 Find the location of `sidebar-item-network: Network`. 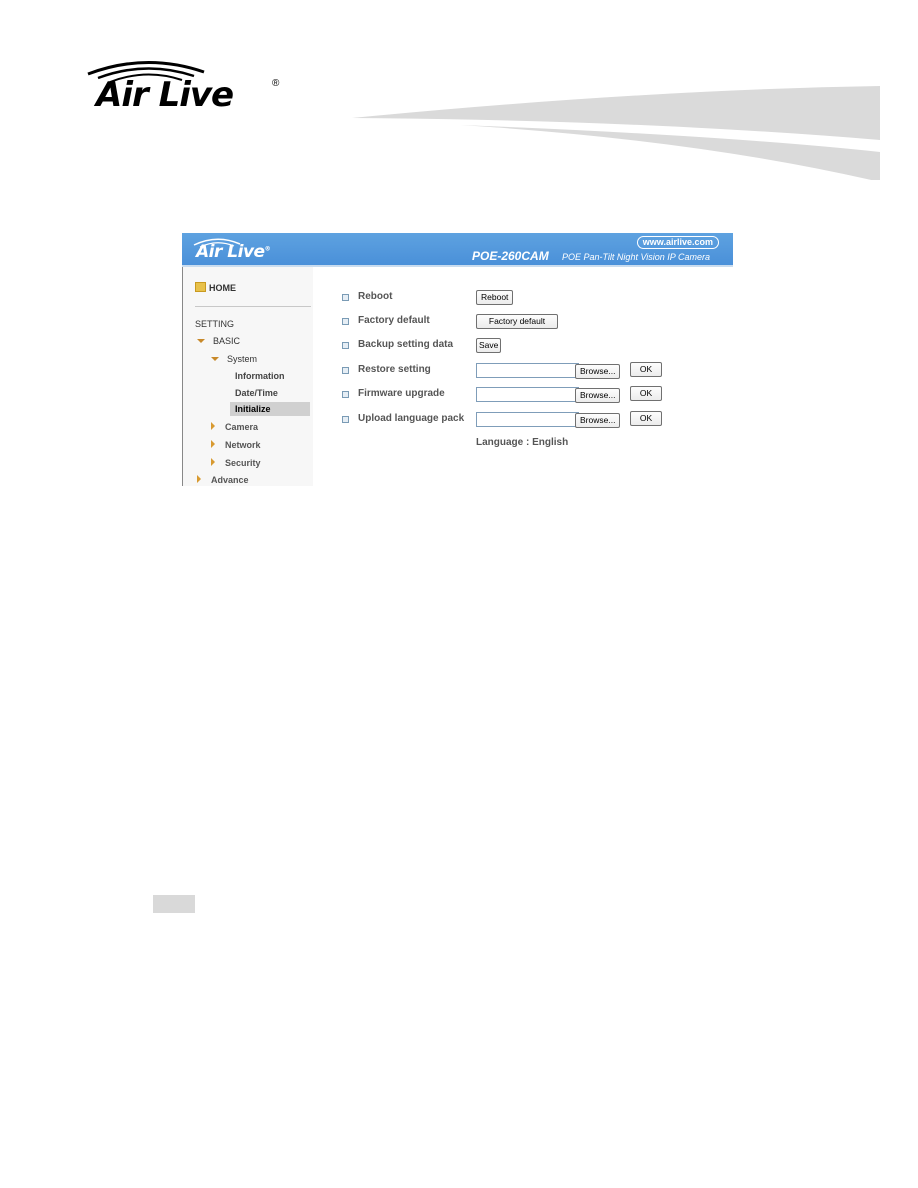

sidebar-item-network: Network is located at coordinates (236, 445).